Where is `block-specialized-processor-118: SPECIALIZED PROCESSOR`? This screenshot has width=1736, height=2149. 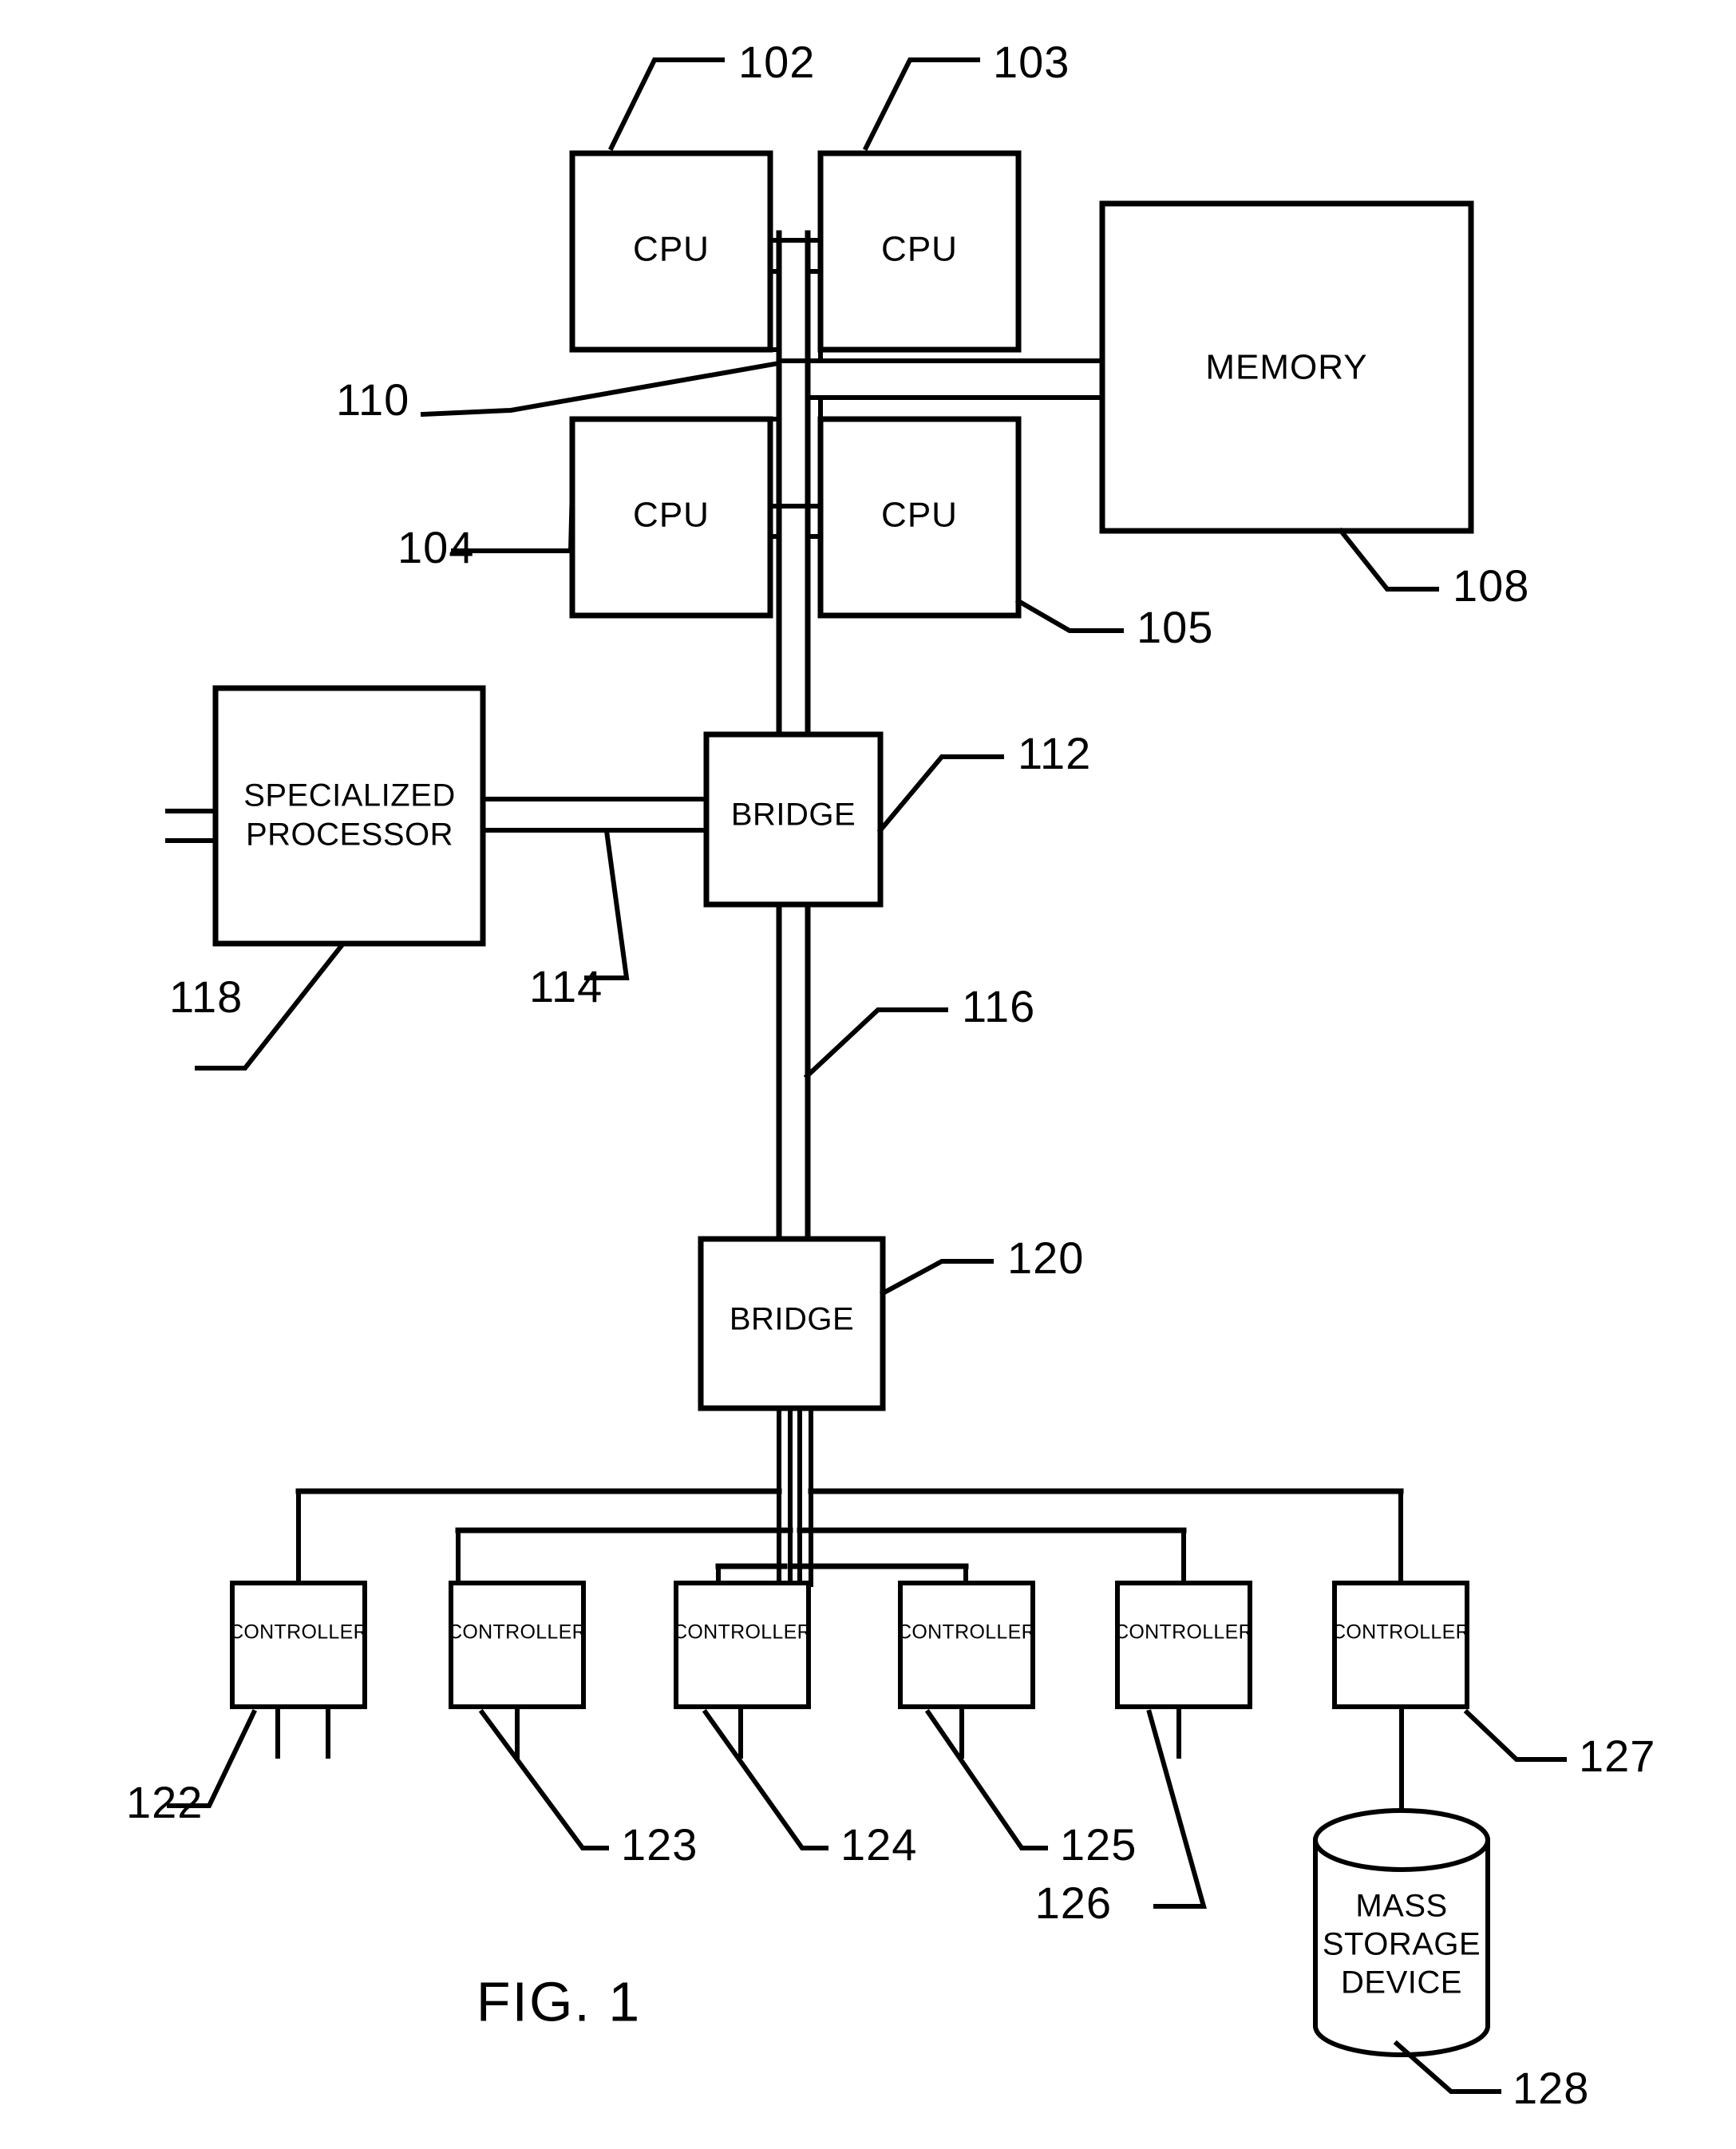
block-specialized-processor-118: SPECIALIZED PROCESSOR is located at coordinates (349, 816).